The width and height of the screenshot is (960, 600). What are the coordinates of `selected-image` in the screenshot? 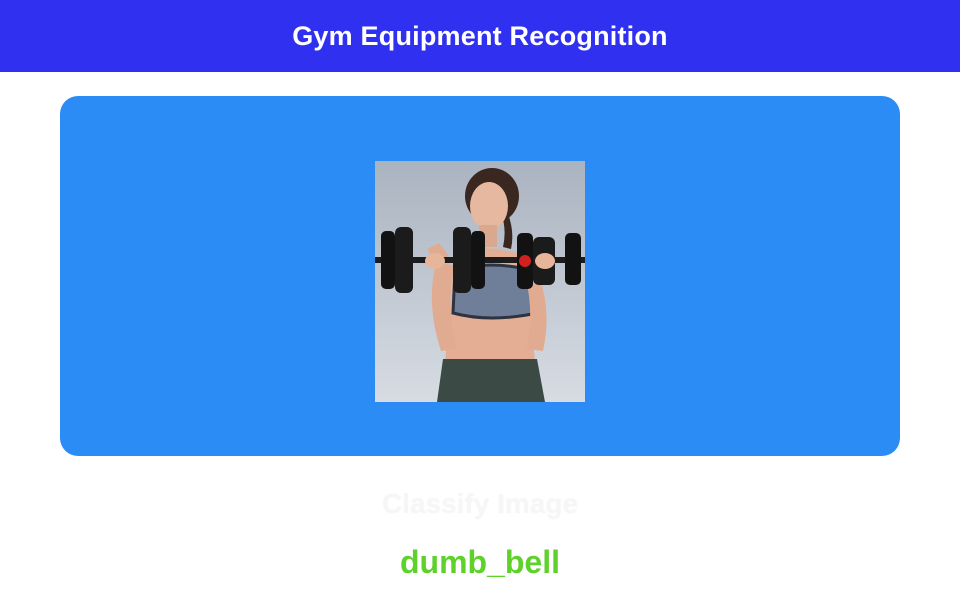 It's located at (480, 281).